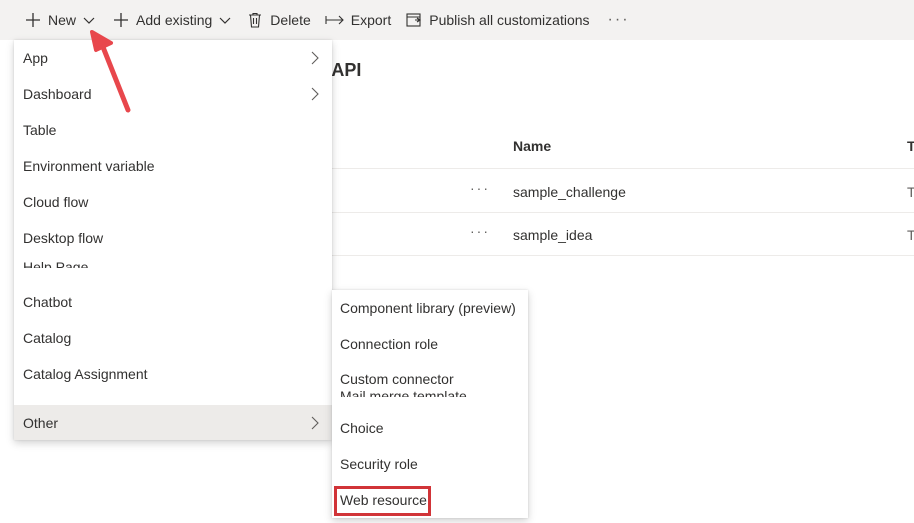 The width and height of the screenshot is (914, 523). What do you see at coordinates (85, 374) in the screenshot?
I see `menu-item-label: Catalog Assignment` at bounding box center [85, 374].